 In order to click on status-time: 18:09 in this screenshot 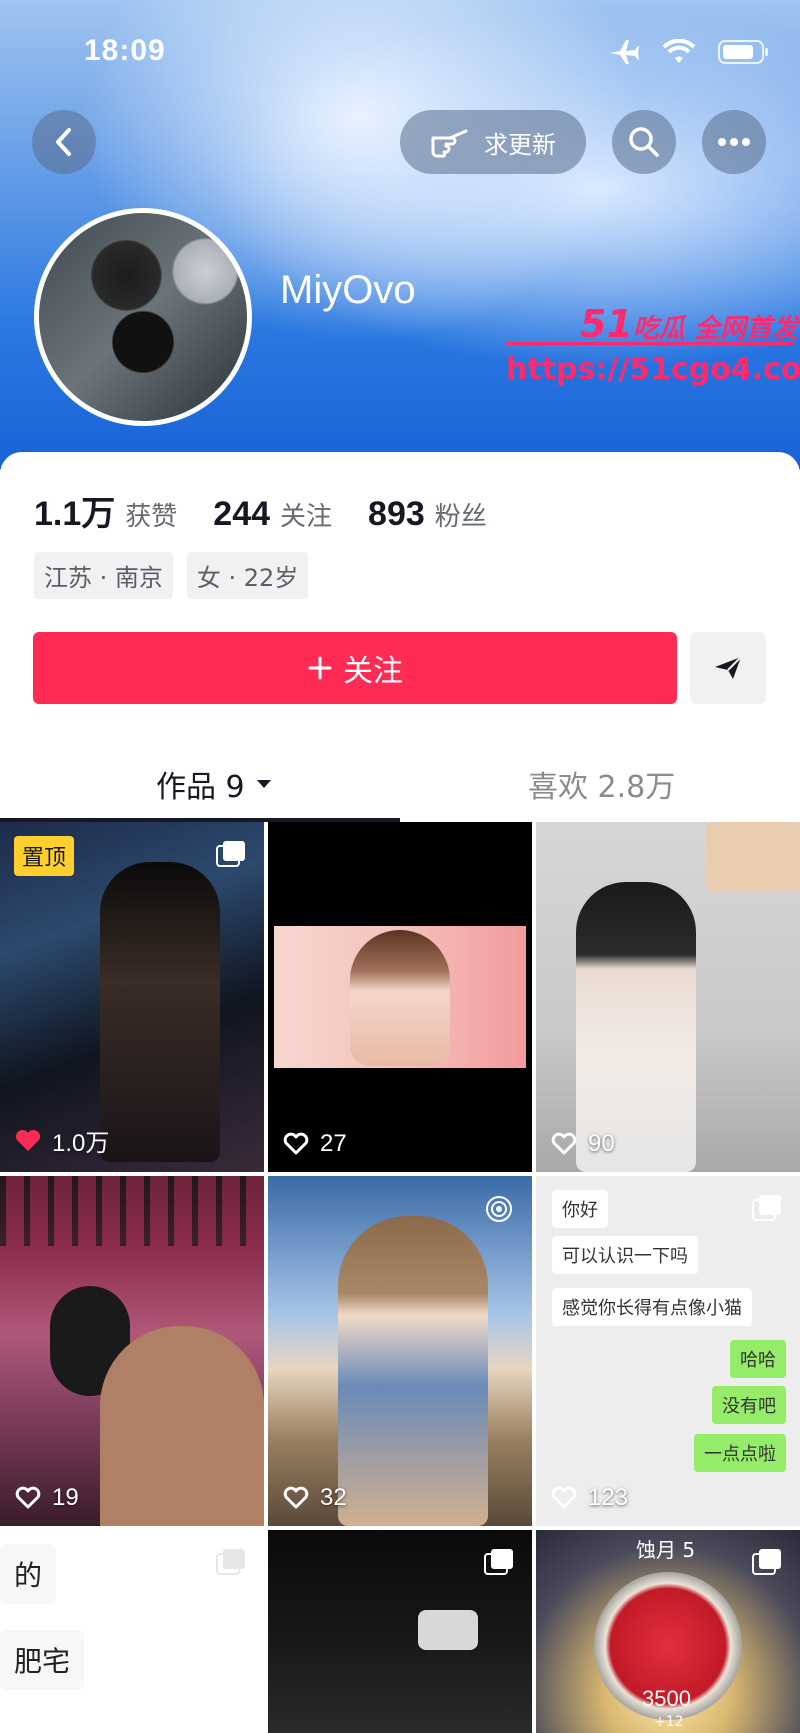, I will do `click(125, 50)`.